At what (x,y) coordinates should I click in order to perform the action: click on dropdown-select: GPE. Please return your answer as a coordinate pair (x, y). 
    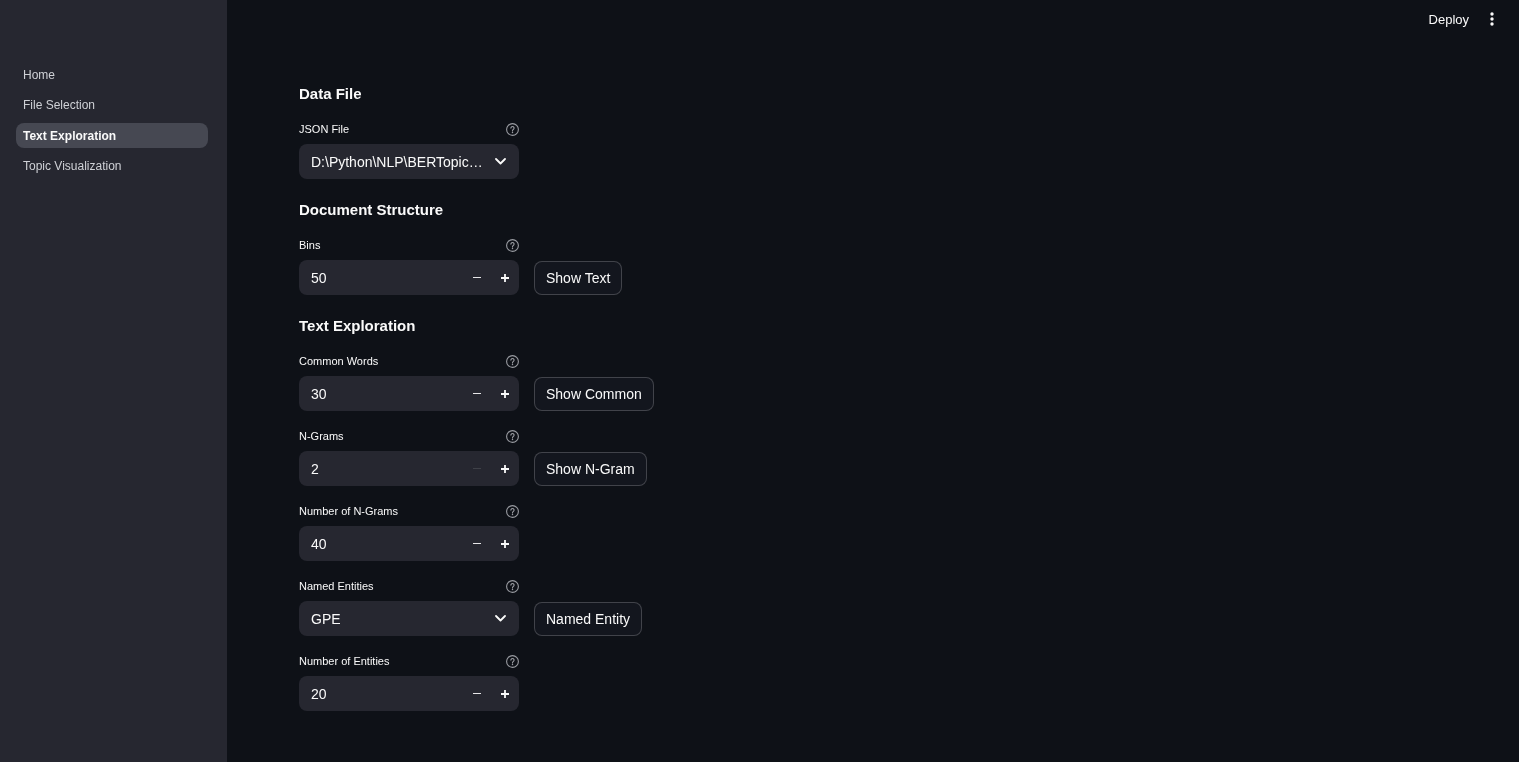
    Looking at the image, I should click on (409, 618).